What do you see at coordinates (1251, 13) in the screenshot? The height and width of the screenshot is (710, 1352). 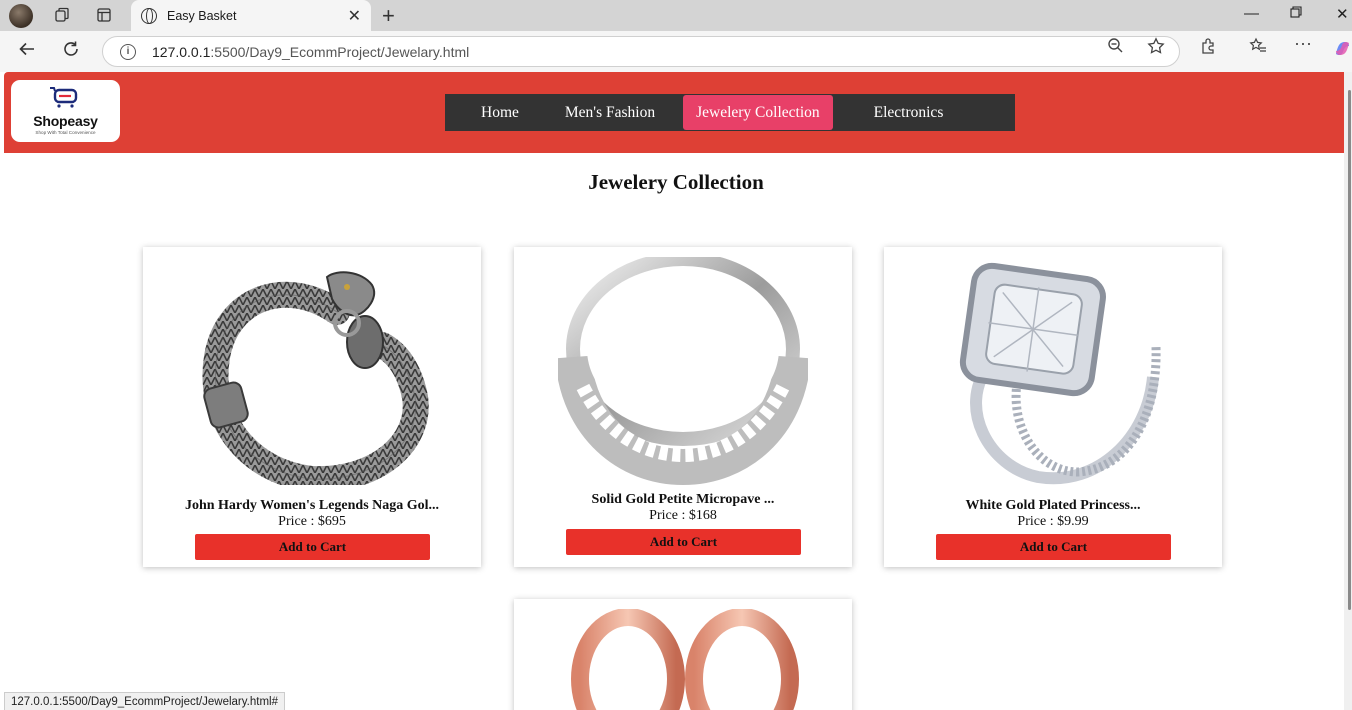 I see `minimize-icon: —` at bounding box center [1251, 13].